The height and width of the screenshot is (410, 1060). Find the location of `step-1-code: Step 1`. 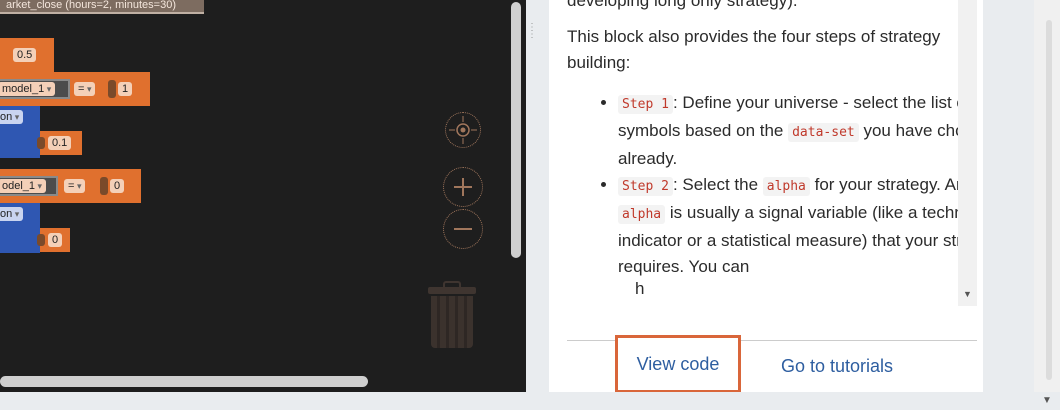

step-1-code: Step 1 is located at coordinates (645, 104).